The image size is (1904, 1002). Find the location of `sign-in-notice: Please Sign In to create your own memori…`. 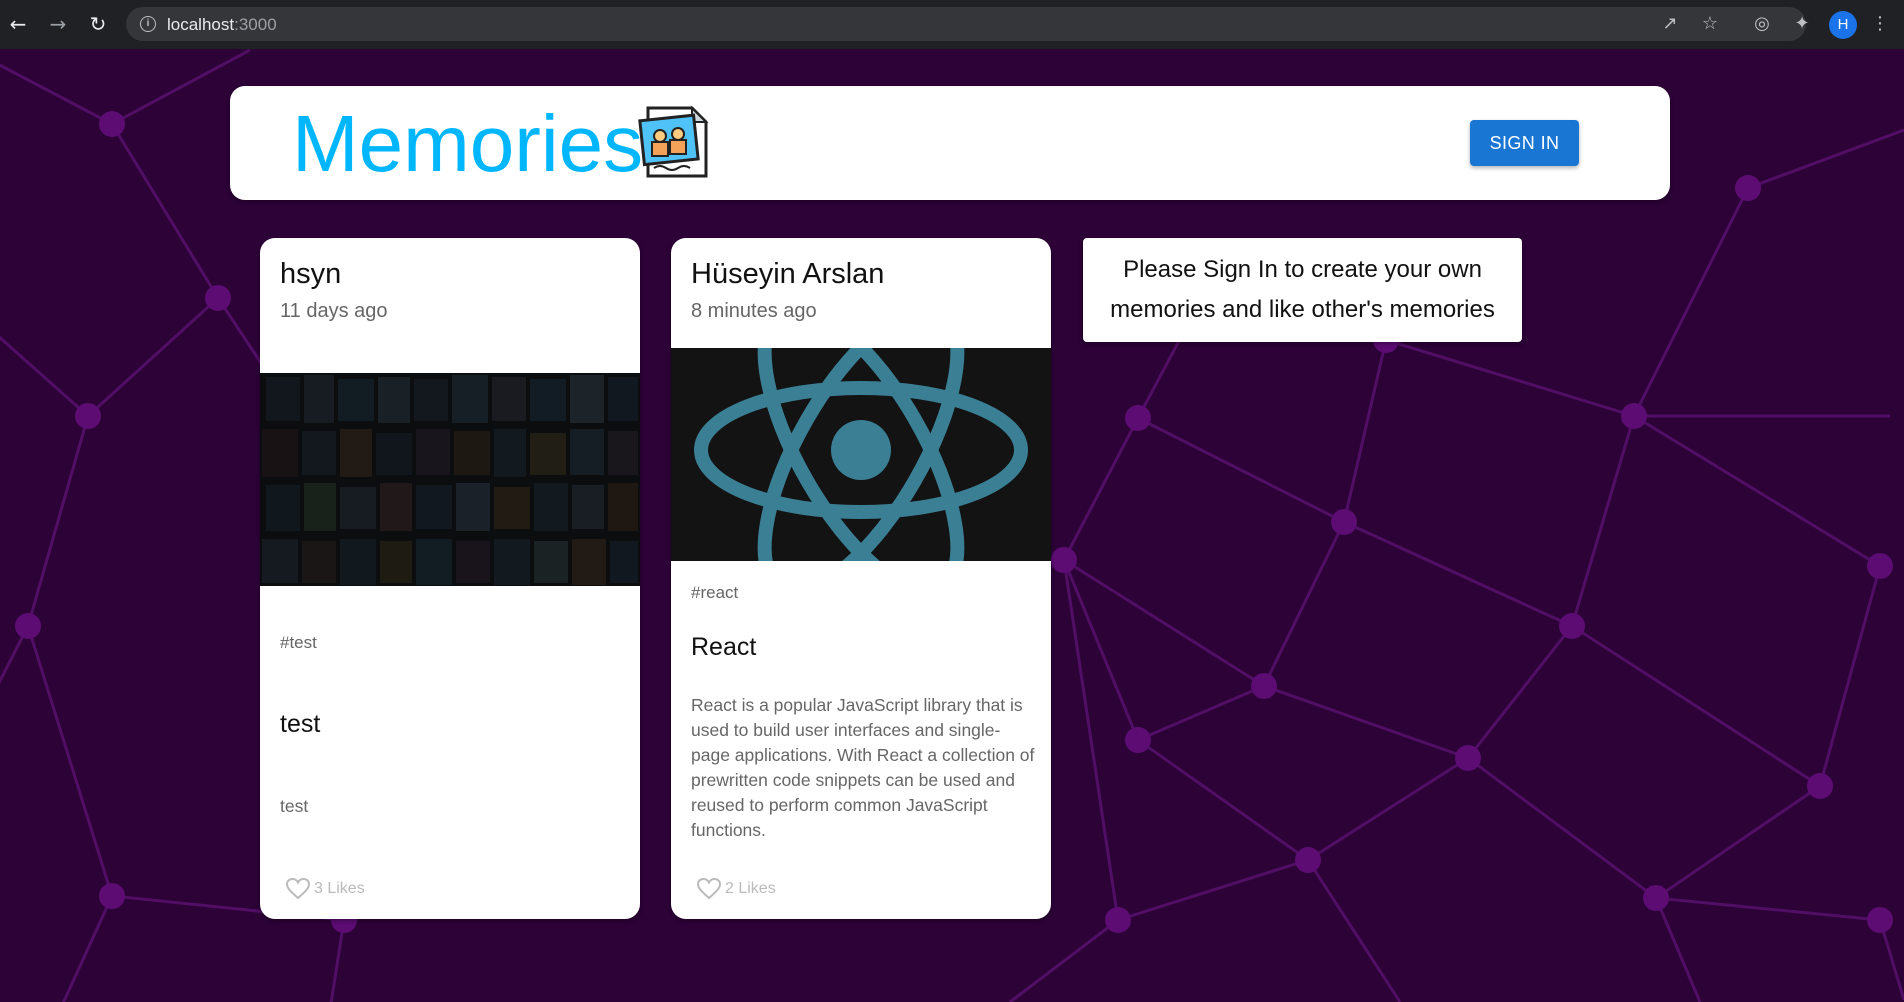

sign-in-notice: Please Sign In to create your own memori… is located at coordinates (1302, 290).